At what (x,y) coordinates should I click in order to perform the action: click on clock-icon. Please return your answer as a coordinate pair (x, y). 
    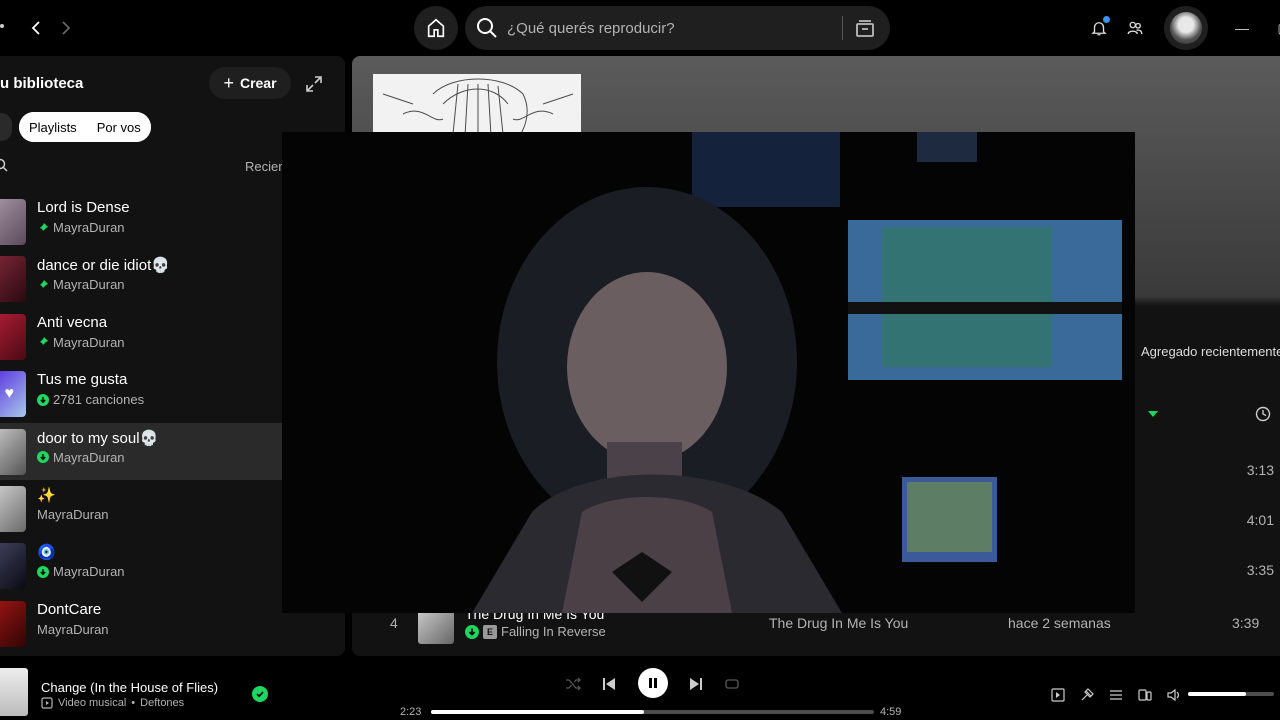
    Looking at the image, I should click on (1263, 414).